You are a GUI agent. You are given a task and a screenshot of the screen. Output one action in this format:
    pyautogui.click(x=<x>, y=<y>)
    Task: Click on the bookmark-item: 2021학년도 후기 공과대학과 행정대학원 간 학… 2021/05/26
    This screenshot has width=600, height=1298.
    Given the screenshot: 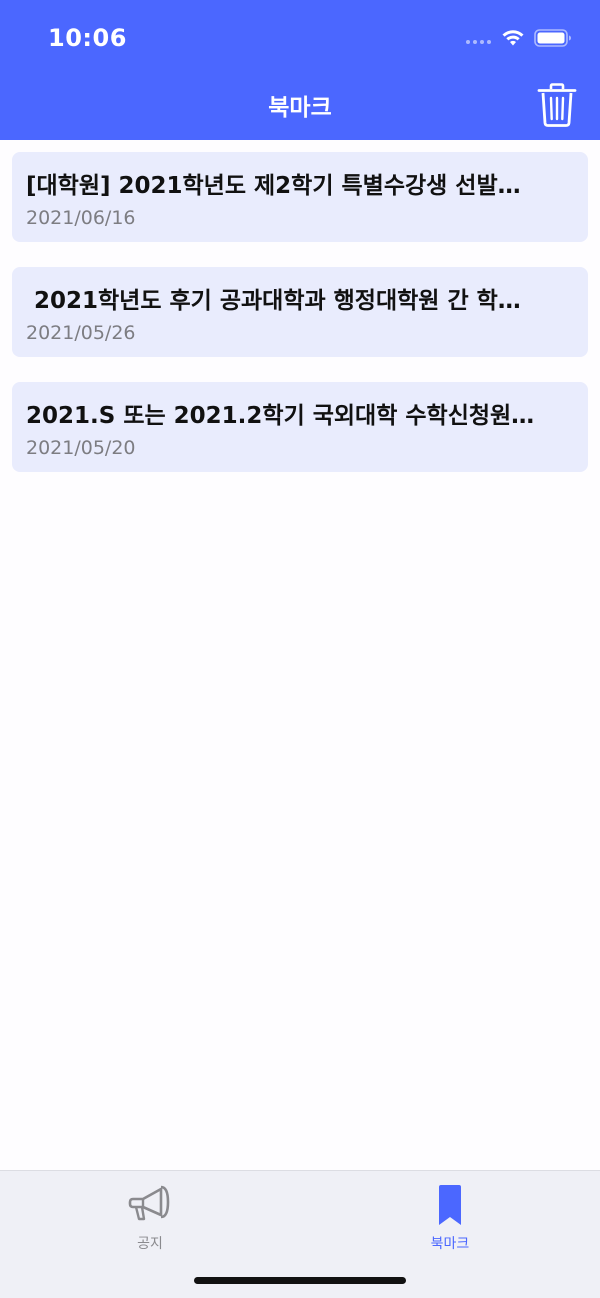 What is the action you would take?
    pyautogui.click(x=300, y=312)
    